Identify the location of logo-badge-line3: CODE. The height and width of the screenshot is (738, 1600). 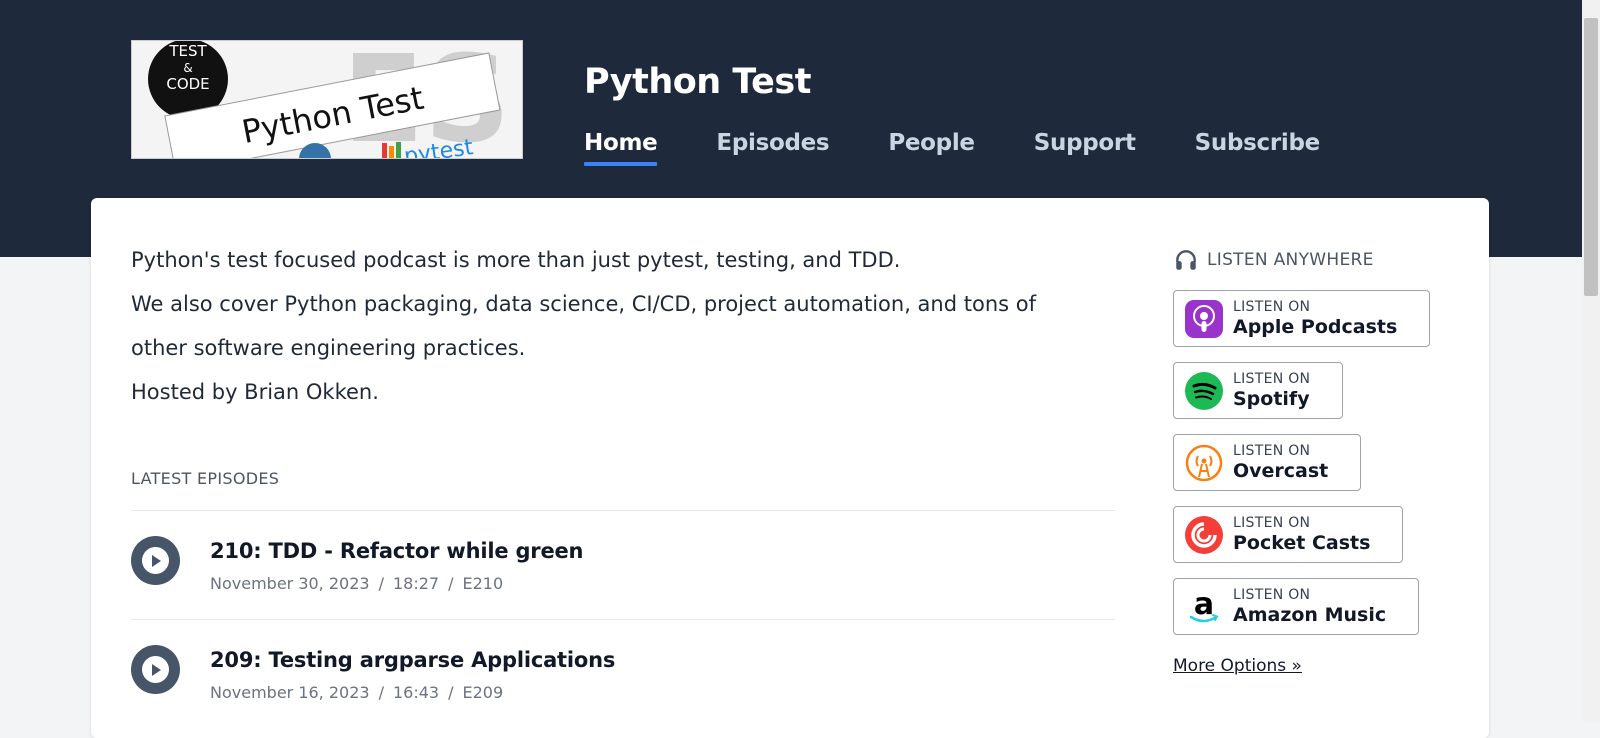
(187, 84).